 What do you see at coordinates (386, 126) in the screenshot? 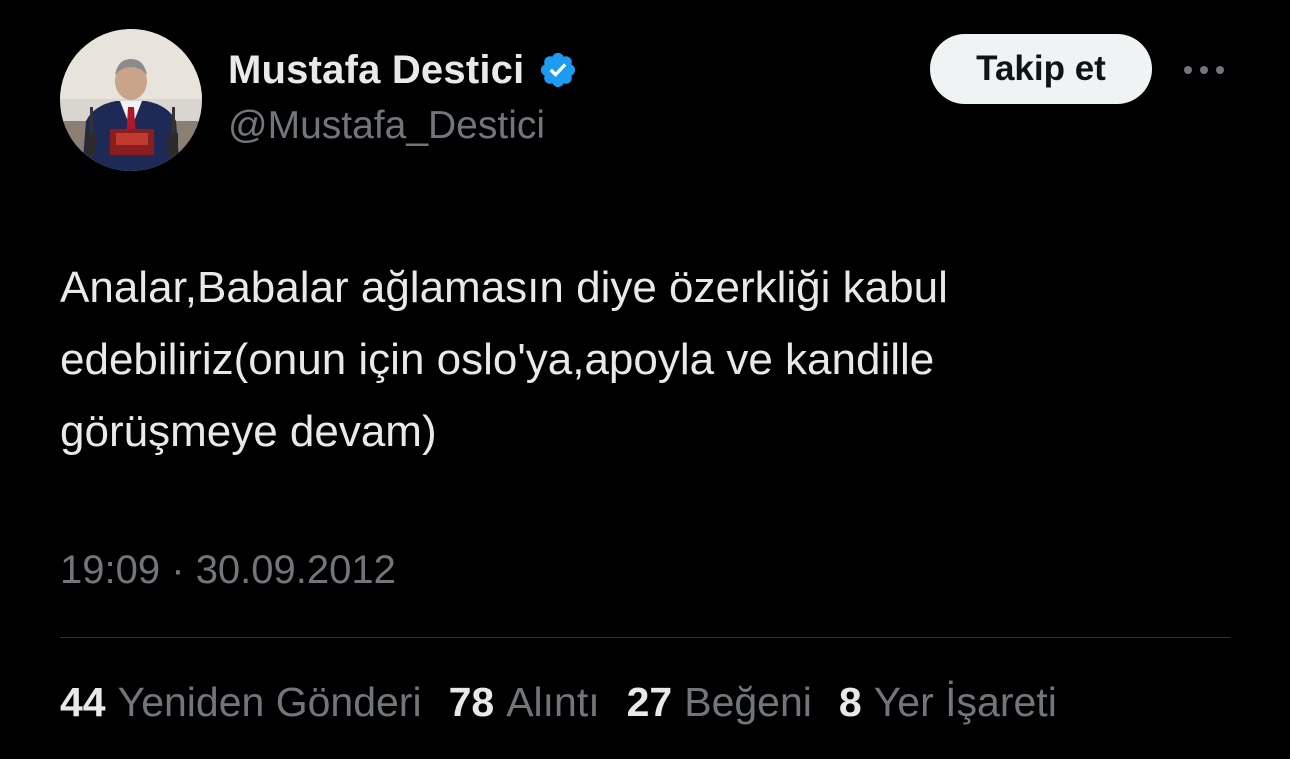
I see `author-handle: @Mustafa_Destici` at bounding box center [386, 126].